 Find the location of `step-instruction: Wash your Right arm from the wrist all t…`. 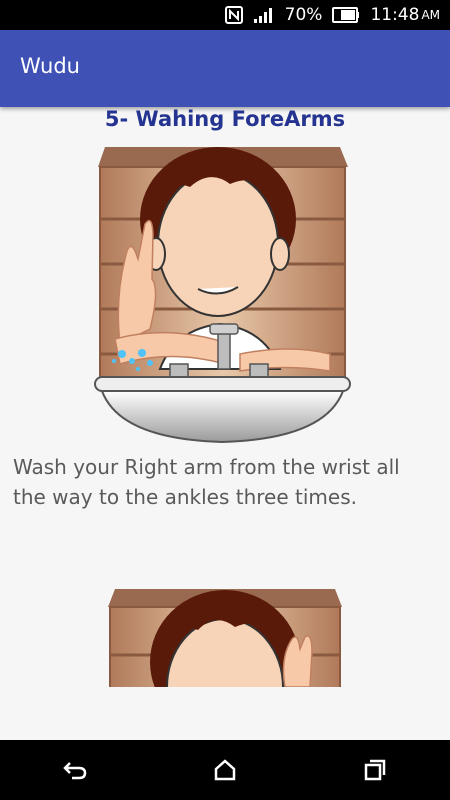

step-instruction: Wash your Right arm from the wrist all t… is located at coordinates (206, 482).